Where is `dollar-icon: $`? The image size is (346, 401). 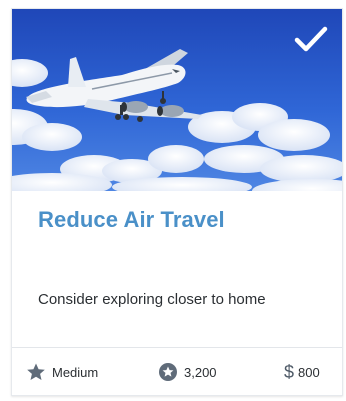
dollar-icon: $ is located at coordinates (289, 372).